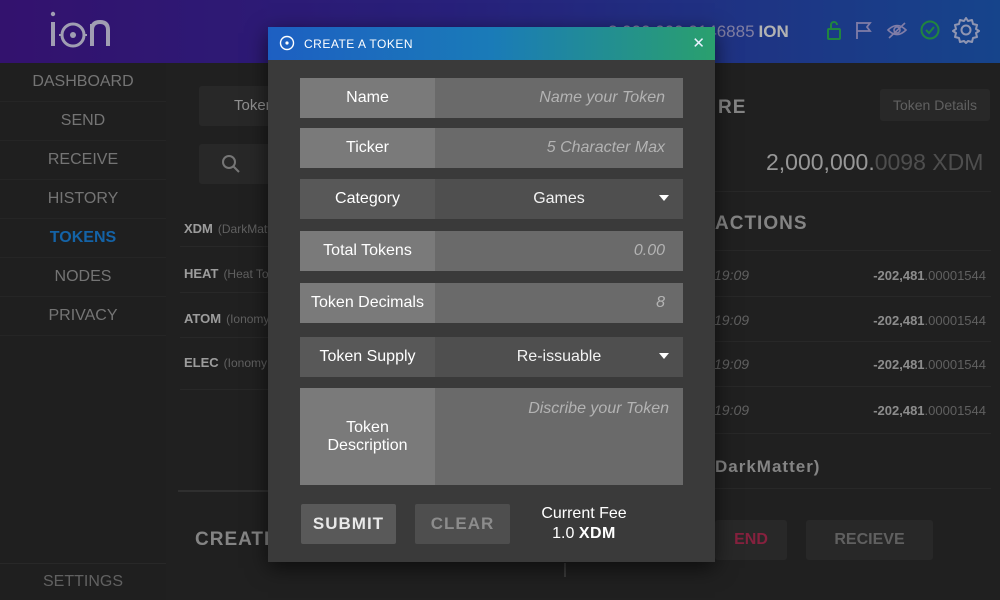 This screenshot has width=1000, height=600. I want to click on name-input: Name your Token, so click(559, 98).